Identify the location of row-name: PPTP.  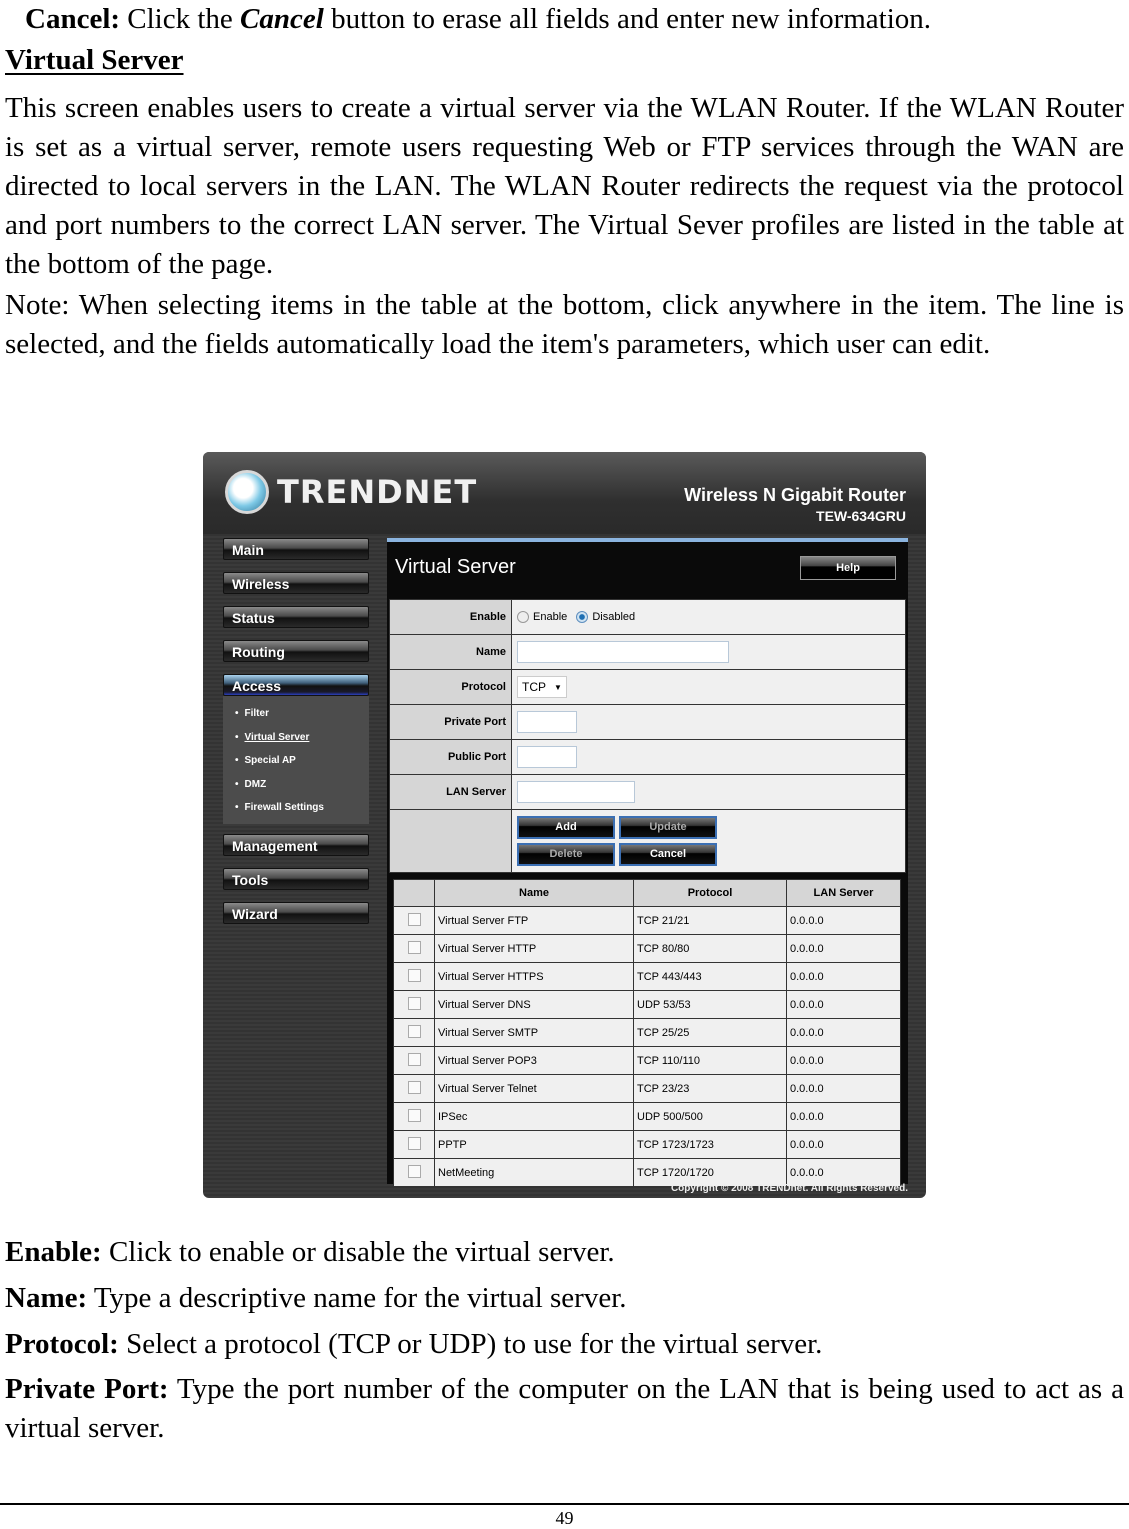
(534, 1144).